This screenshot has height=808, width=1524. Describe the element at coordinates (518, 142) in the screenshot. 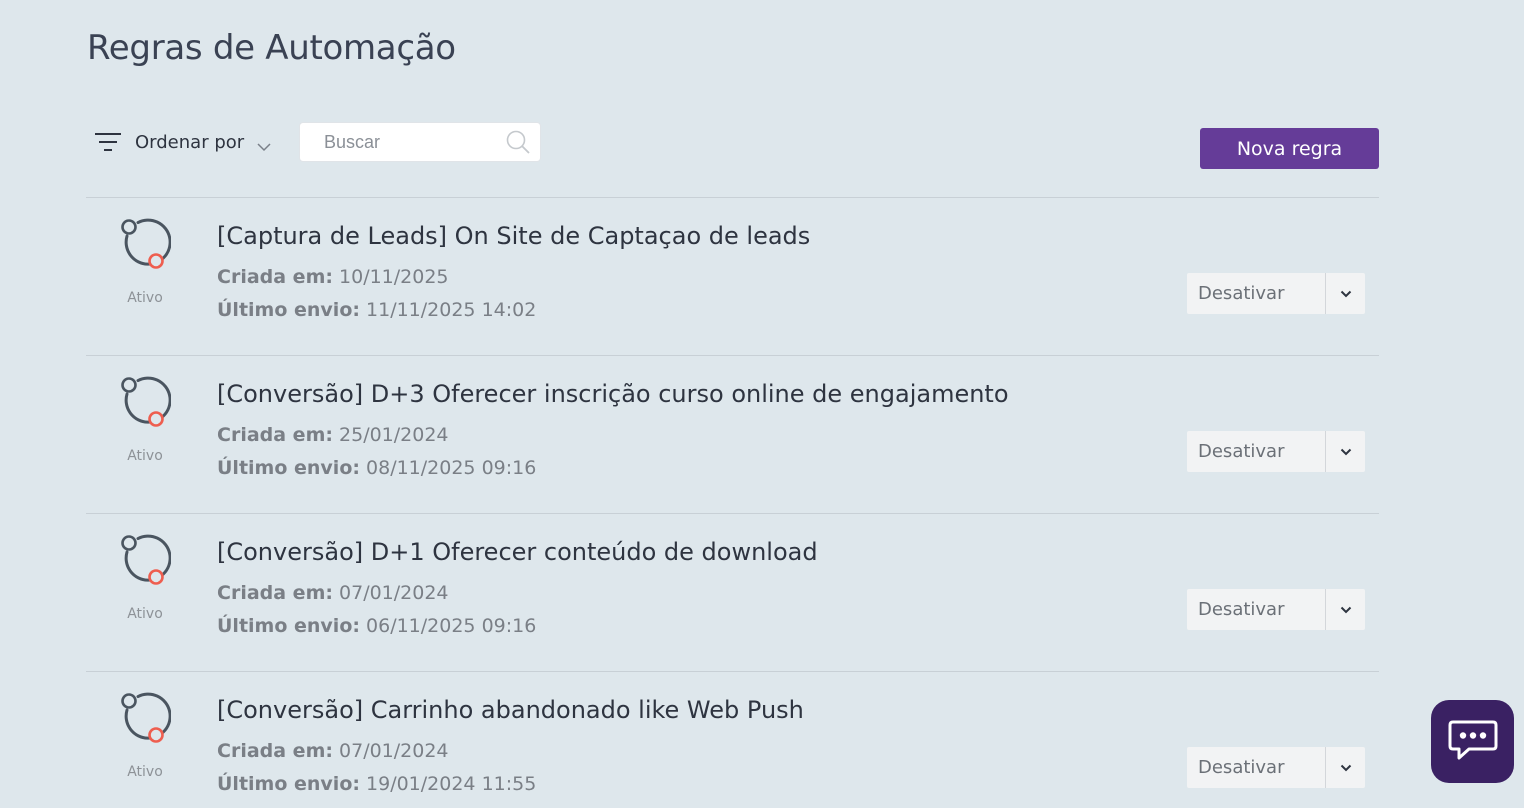

I see `search-icon` at that location.